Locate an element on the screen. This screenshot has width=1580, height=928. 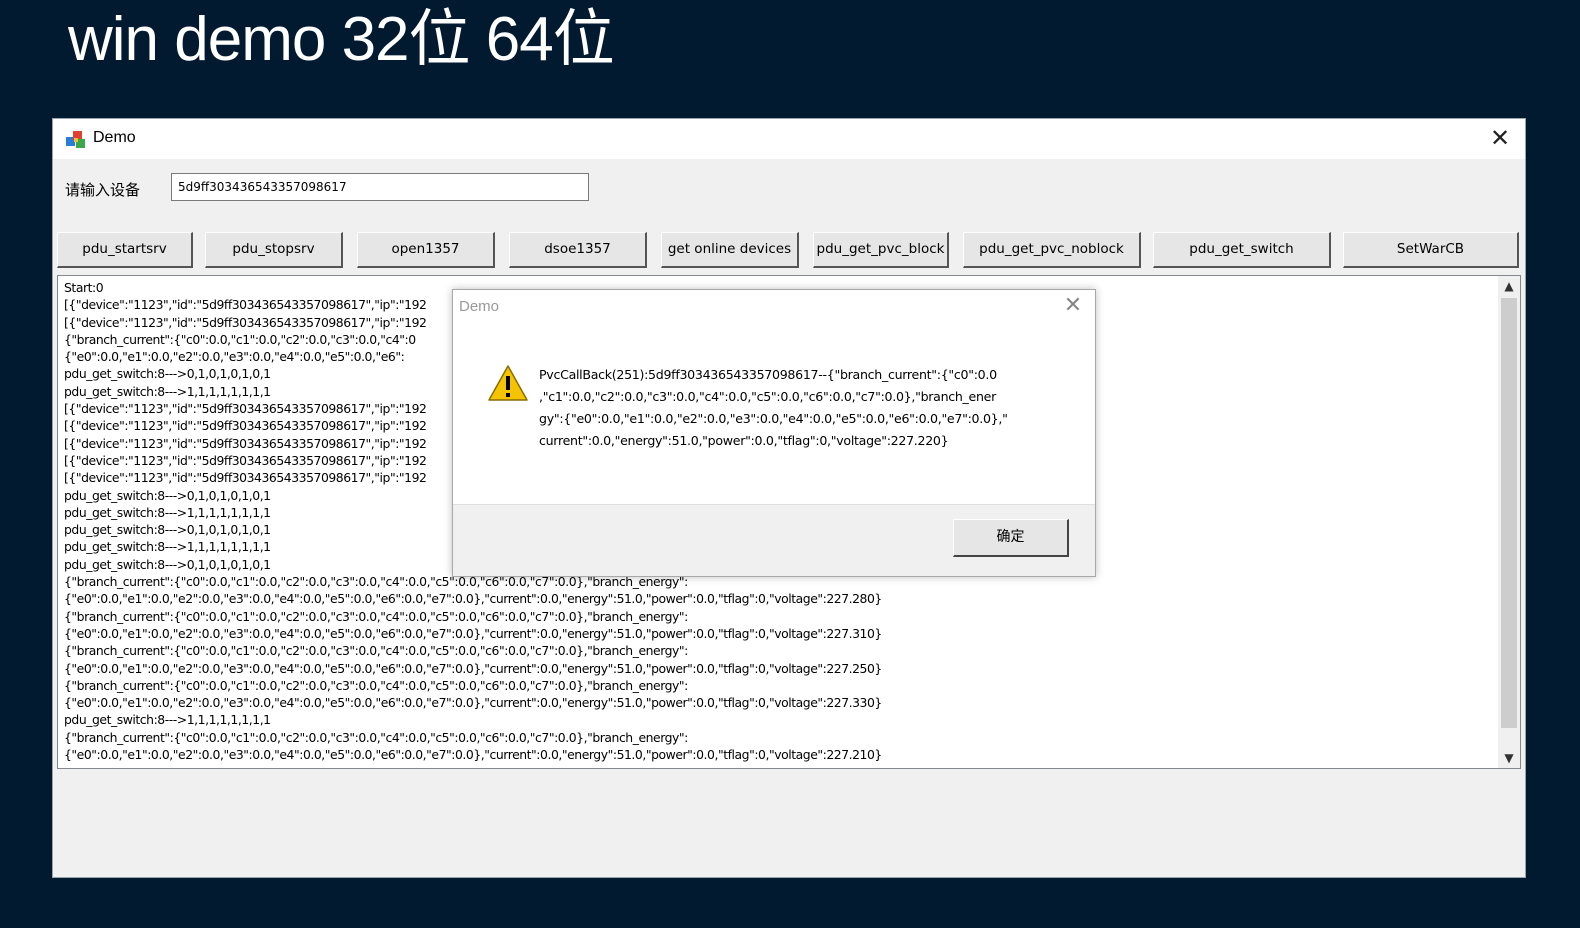
page-heading: win demo 32位 64位 is located at coordinates (341, 39).